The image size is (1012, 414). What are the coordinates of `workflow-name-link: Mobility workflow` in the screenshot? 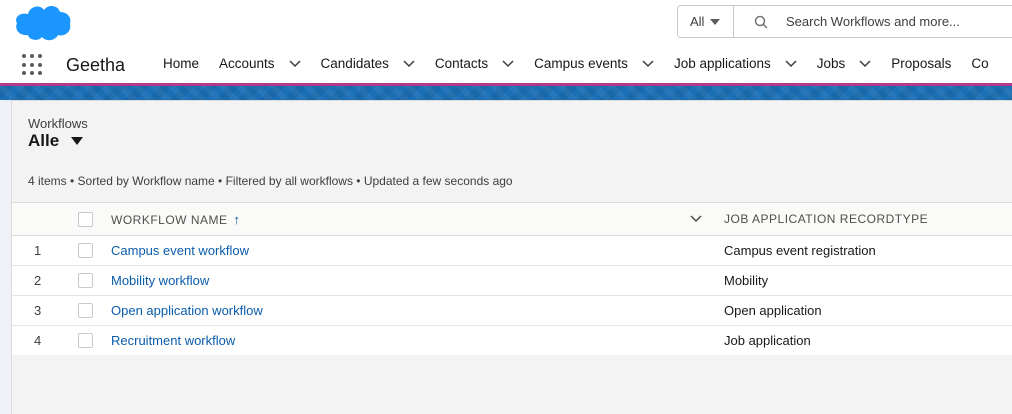 It's located at (160, 280).